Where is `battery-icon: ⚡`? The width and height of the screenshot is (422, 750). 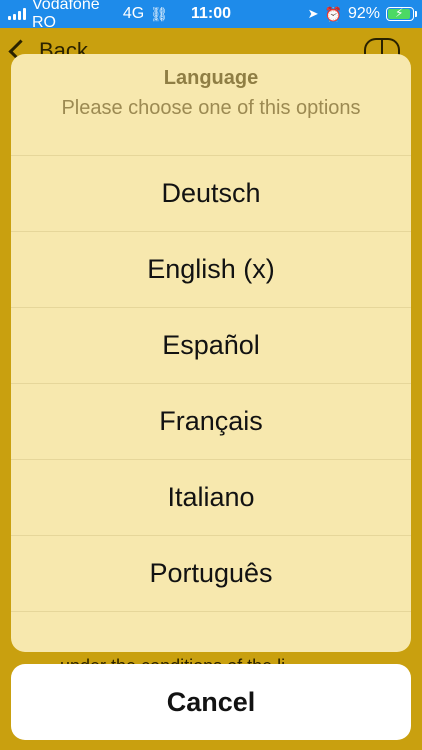 battery-icon: ⚡ is located at coordinates (401, 13).